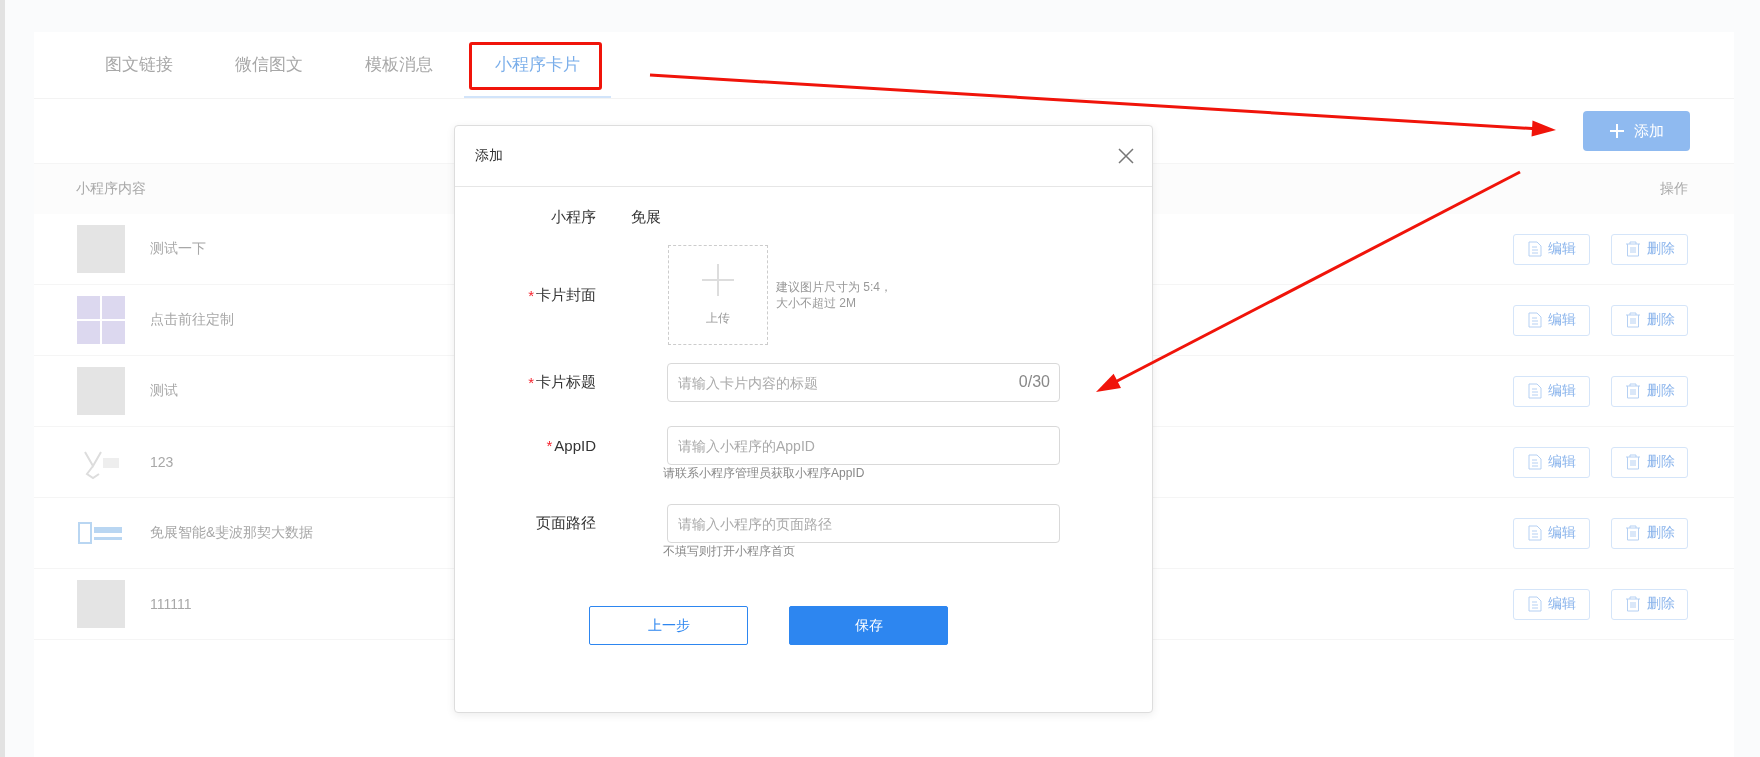 Image resolution: width=1760 pixels, height=757 pixels. I want to click on tab: 微信图文, so click(269, 65).